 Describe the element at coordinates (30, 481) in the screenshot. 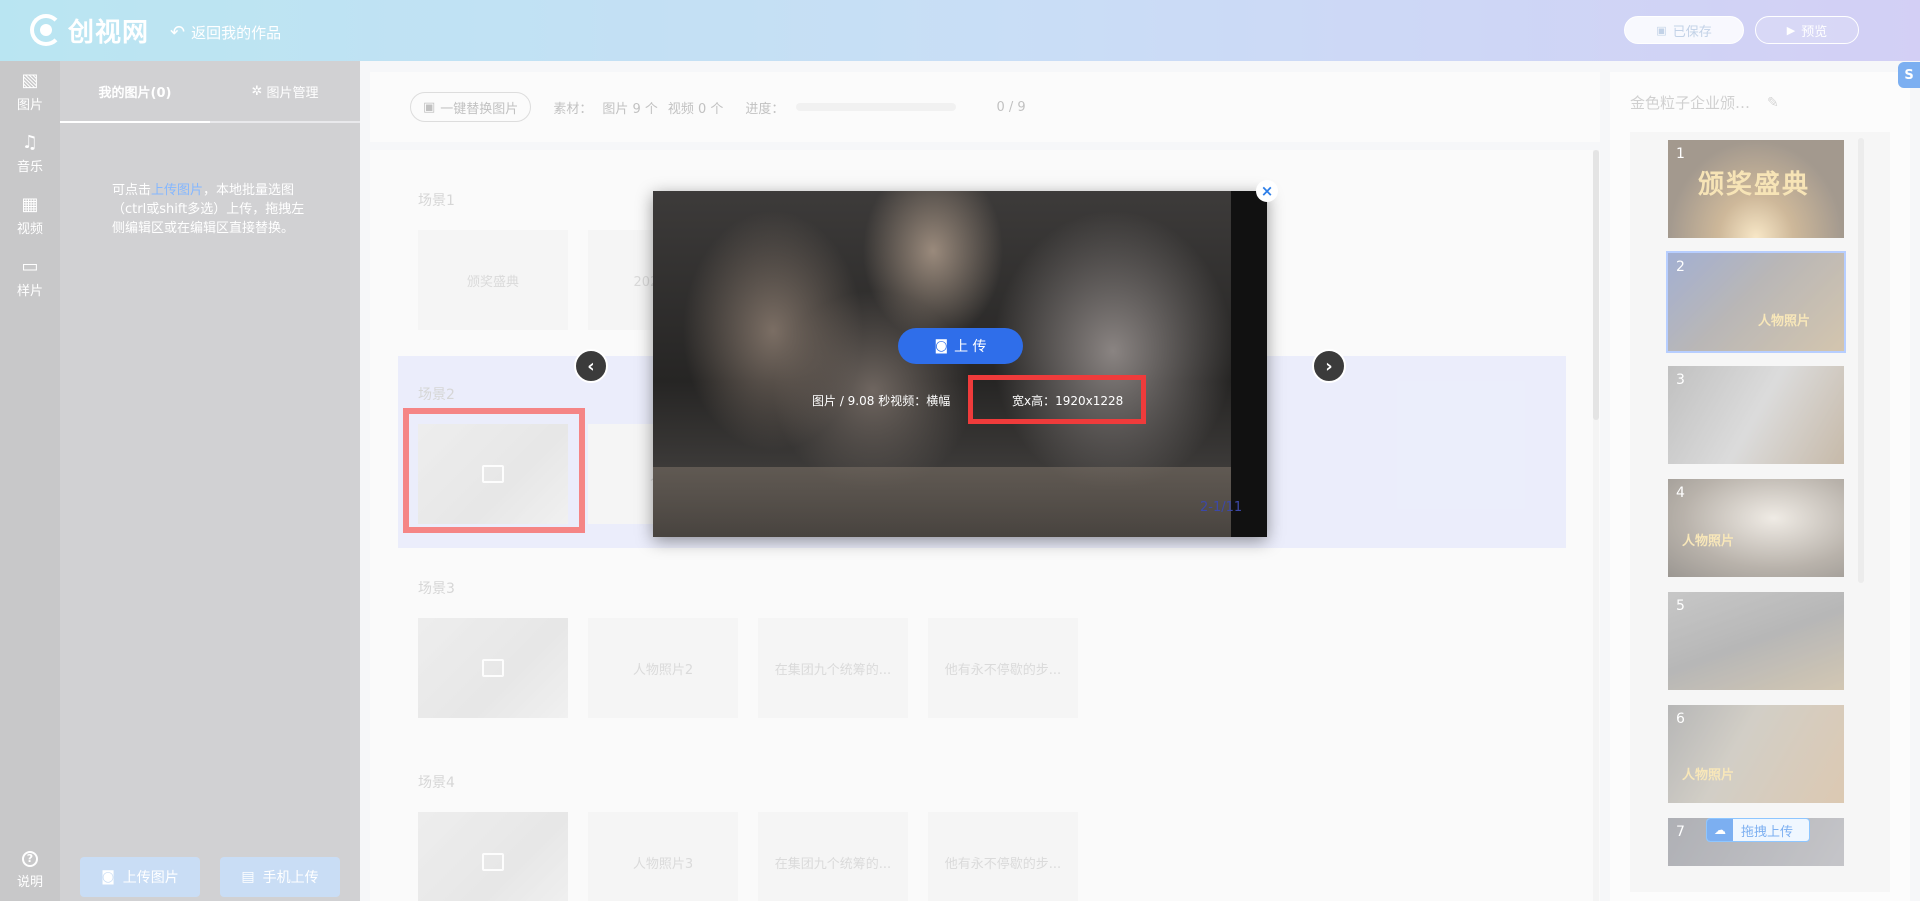

I see `left-icon-rail: ▧ 图片 ♫ 音乐 ▦ 视频 ▭ 样片 ? 说明` at that location.